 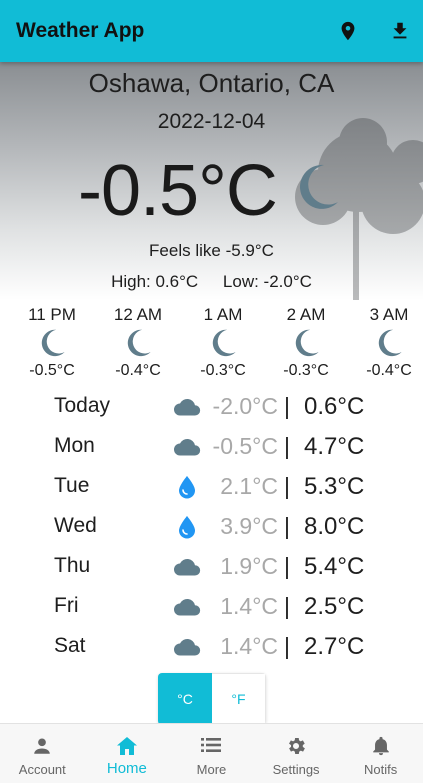 What do you see at coordinates (72, 565) in the screenshot?
I see `day-name: Thu` at bounding box center [72, 565].